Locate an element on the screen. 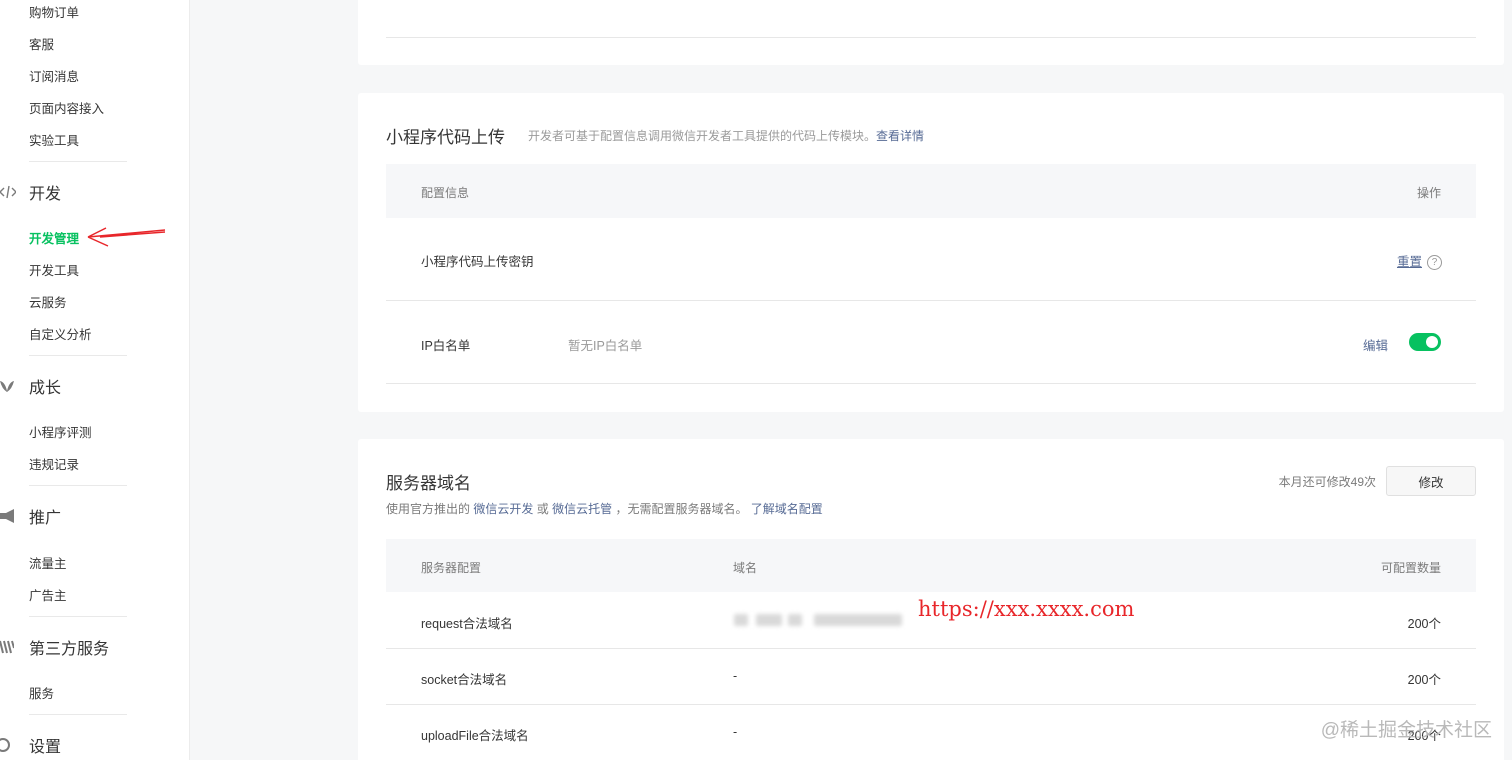  leaf-icon is located at coordinates (11, 386).